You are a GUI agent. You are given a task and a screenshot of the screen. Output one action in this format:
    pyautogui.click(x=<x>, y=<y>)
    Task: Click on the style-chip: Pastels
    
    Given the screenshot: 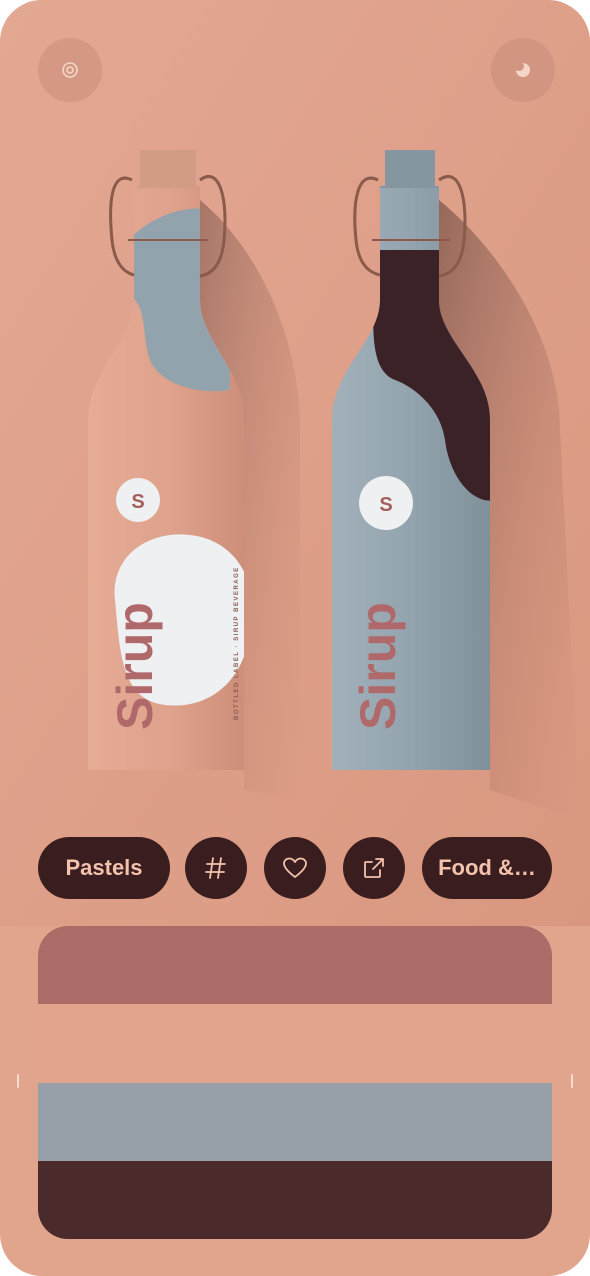 What is the action you would take?
    pyautogui.click(x=104, y=868)
    